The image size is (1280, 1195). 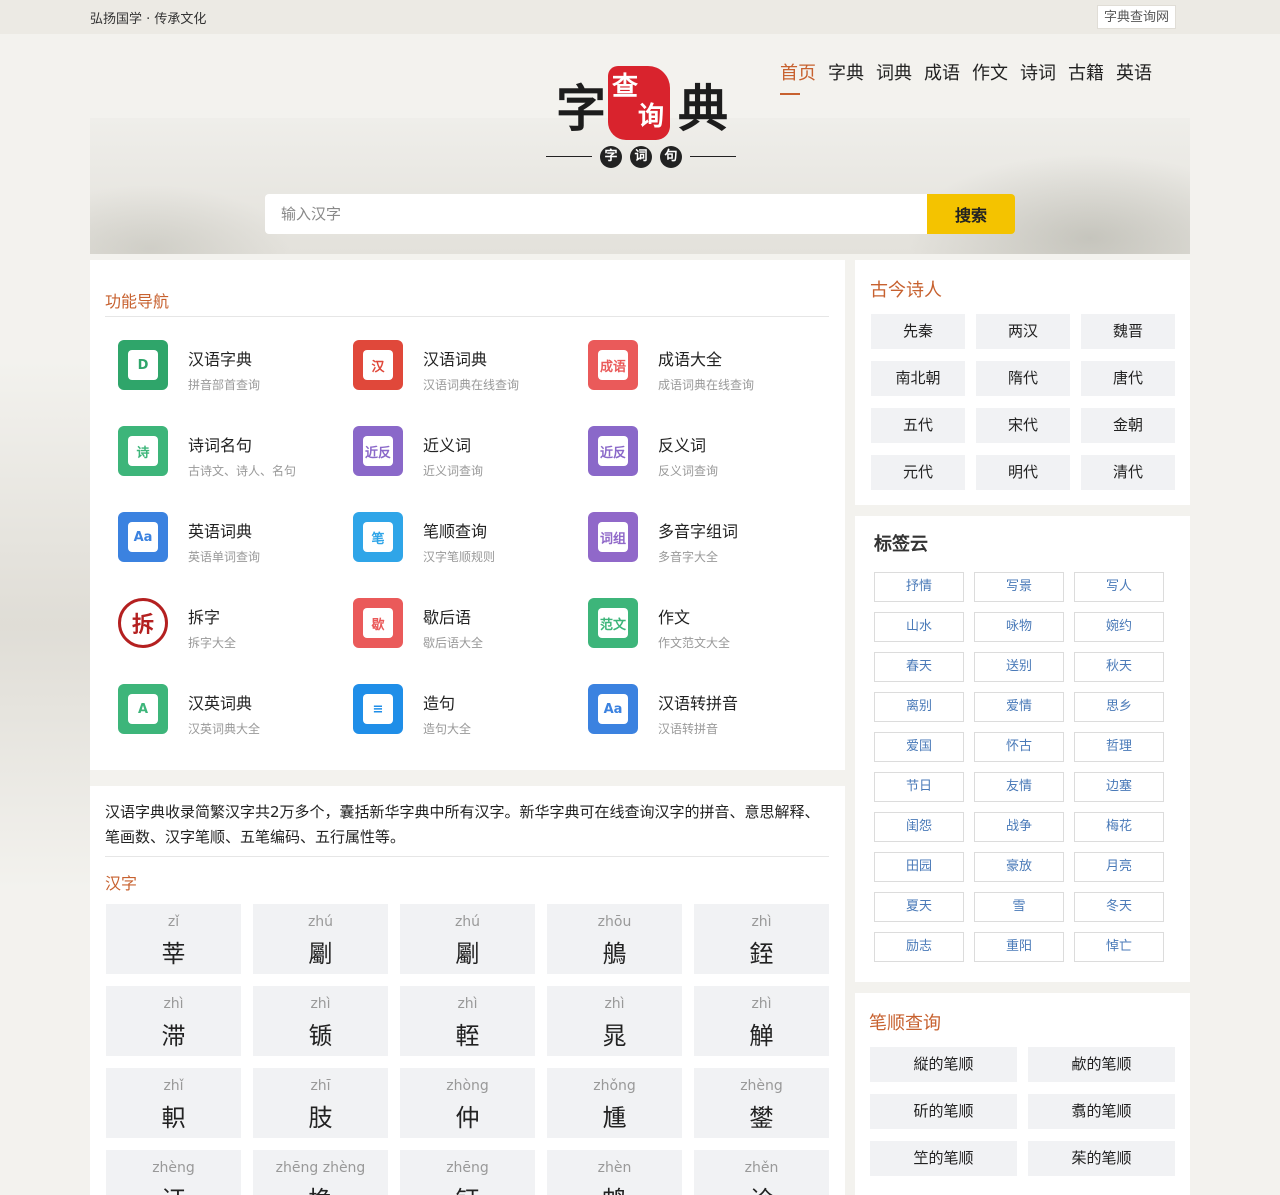 What do you see at coordinates (1019, 707) in the screenshot?
I see `tag-link: 爱情` at bounding box center [1019, 707].